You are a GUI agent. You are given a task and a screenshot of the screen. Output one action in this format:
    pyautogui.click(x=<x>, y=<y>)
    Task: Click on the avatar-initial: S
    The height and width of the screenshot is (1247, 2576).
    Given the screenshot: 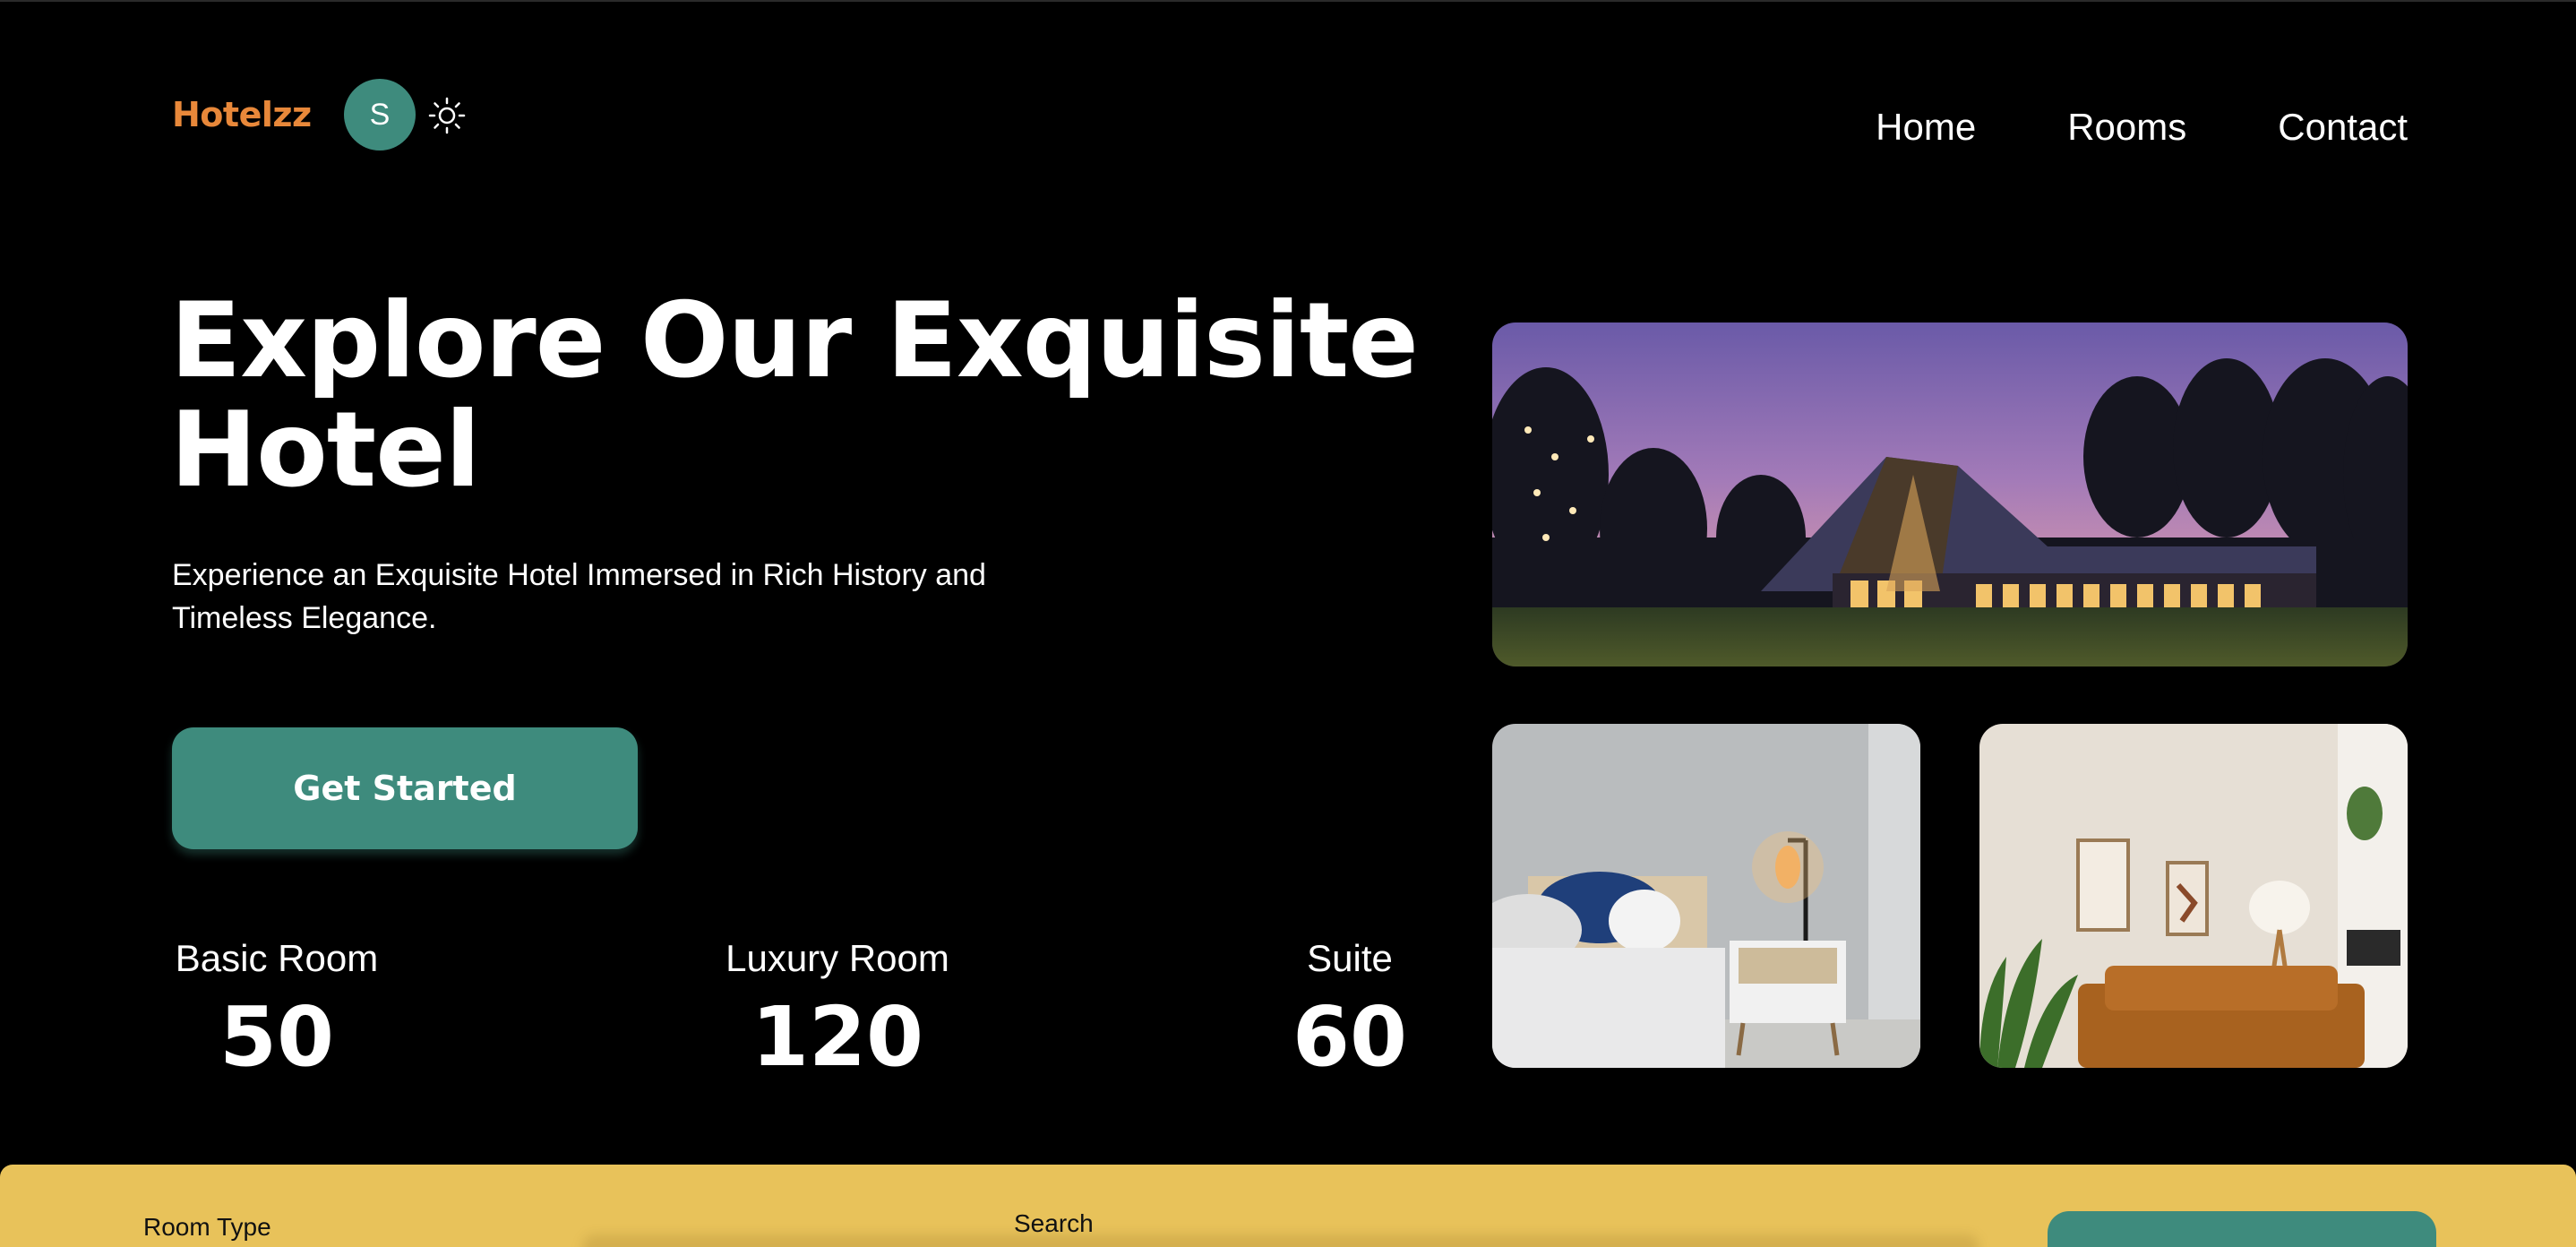 What is the action you would take?
    pyautogui.click(x=380, y=114)
    